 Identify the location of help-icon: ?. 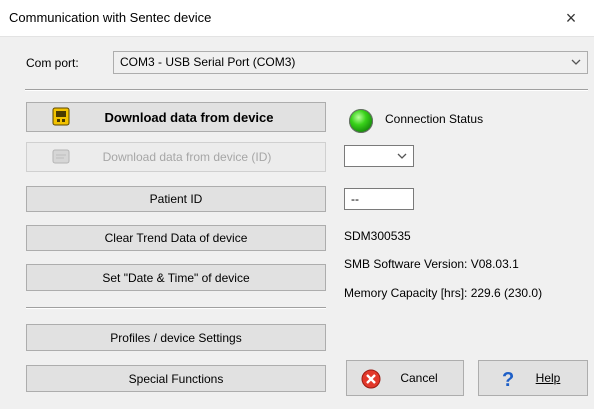
(508, 379).